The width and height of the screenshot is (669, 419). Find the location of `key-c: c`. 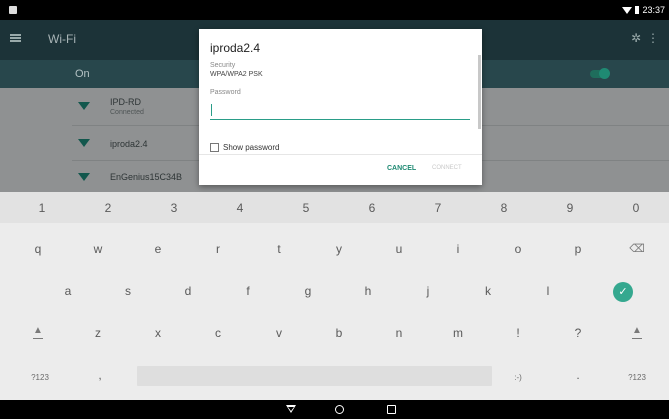

key-c: c is located at coordinates (218, 333).